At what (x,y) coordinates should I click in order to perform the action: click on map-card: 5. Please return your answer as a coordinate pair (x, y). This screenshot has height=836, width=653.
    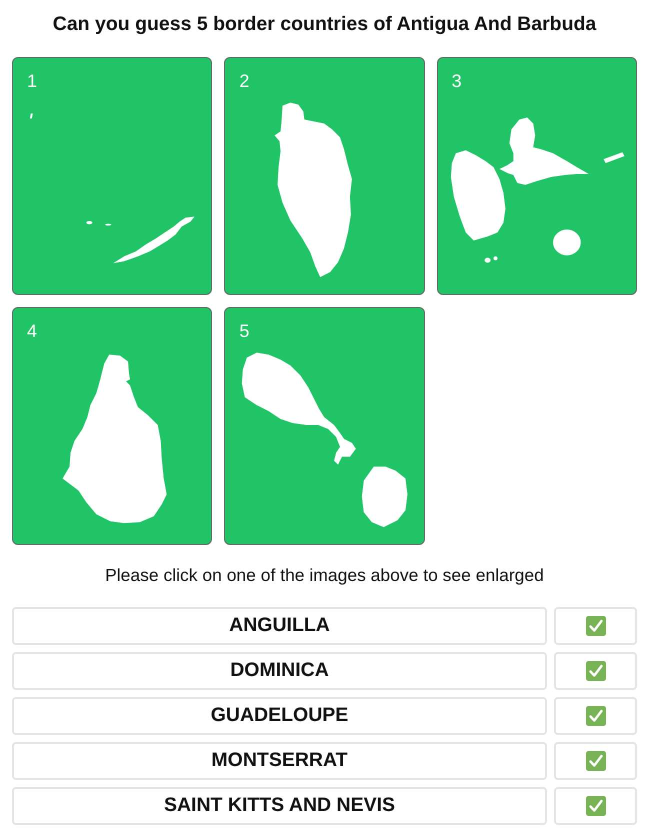
    Looking at the image, I should click on (324, 426).